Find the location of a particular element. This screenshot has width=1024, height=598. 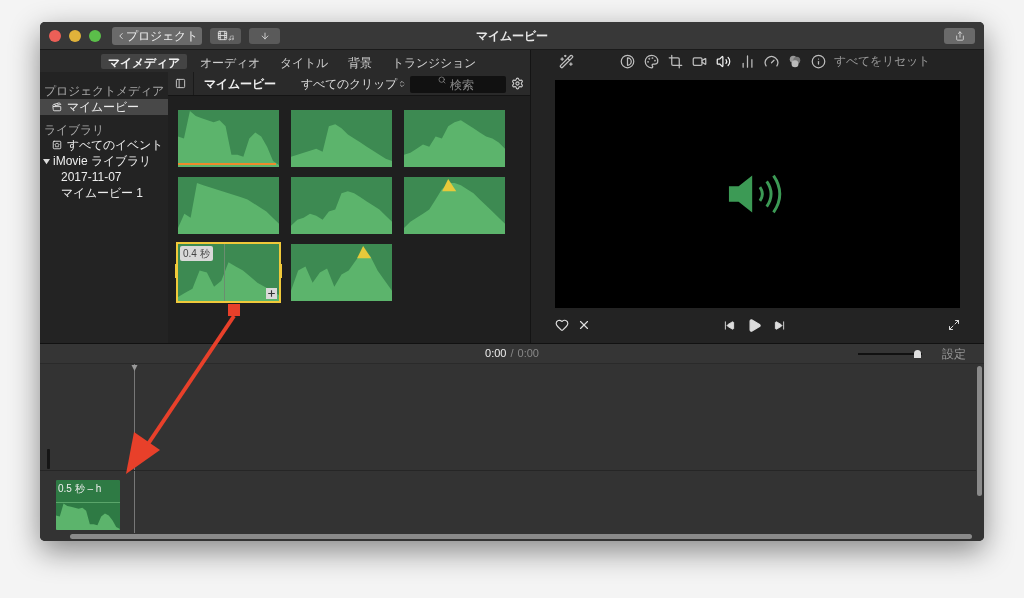

vertical-scrollbar is located at coordinates (979, 431).